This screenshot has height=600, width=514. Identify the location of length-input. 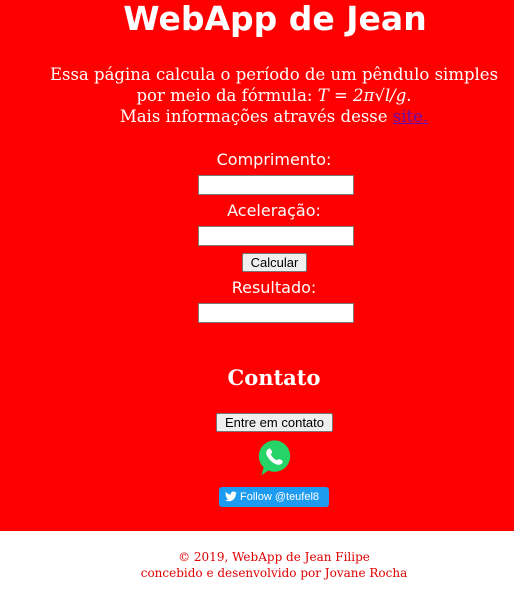
(276, 185).